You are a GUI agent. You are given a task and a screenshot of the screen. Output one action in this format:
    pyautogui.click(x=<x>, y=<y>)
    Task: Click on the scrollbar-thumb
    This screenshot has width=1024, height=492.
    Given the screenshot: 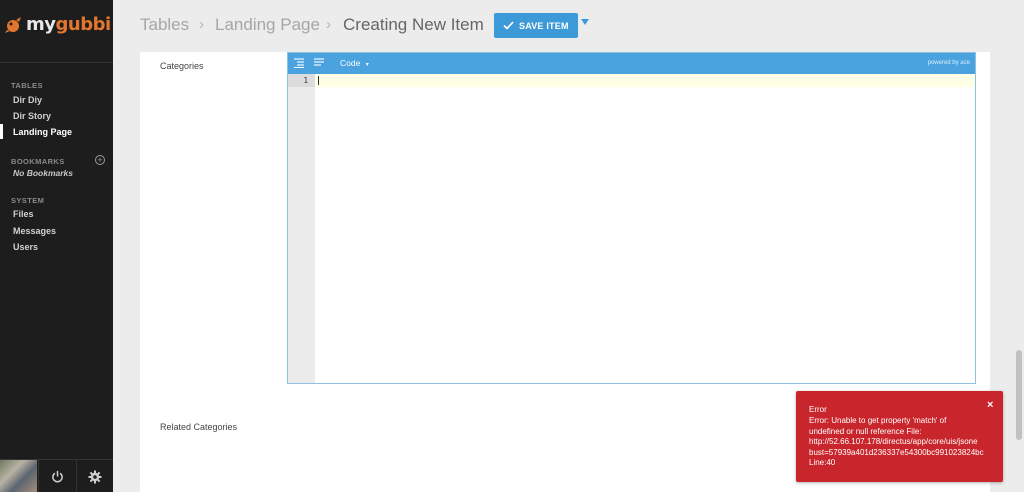 What is the action you would take?
    pyautogui.click(x=1019, y=395)
    